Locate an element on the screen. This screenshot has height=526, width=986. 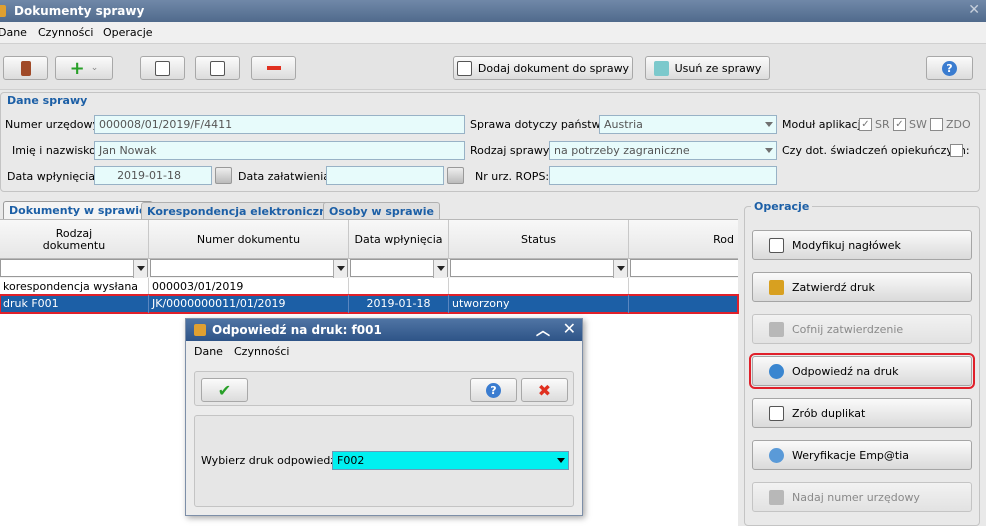
exit-button is located at coordinates (25, 68).